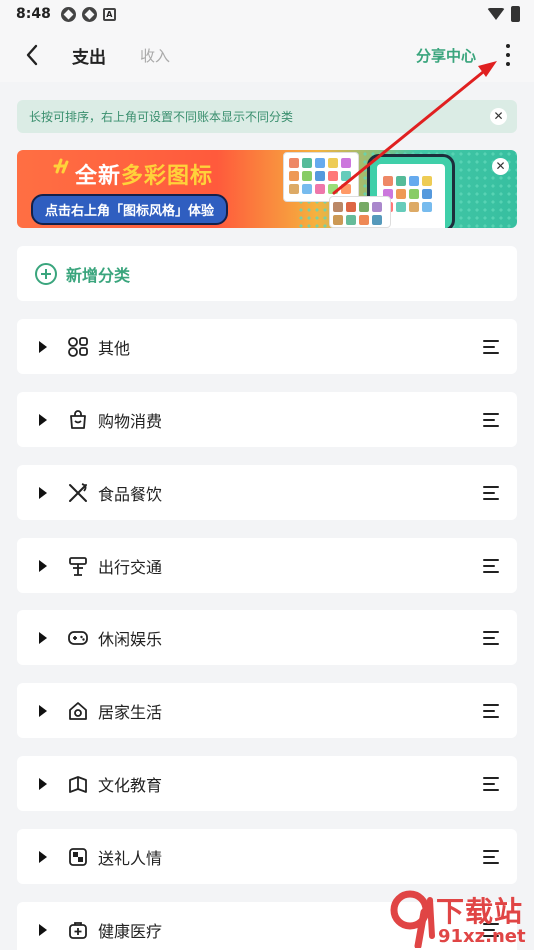 The image size is (534, 950). I want to click on top-navigation: 支出 收入 分享中心, so click(267, 55).